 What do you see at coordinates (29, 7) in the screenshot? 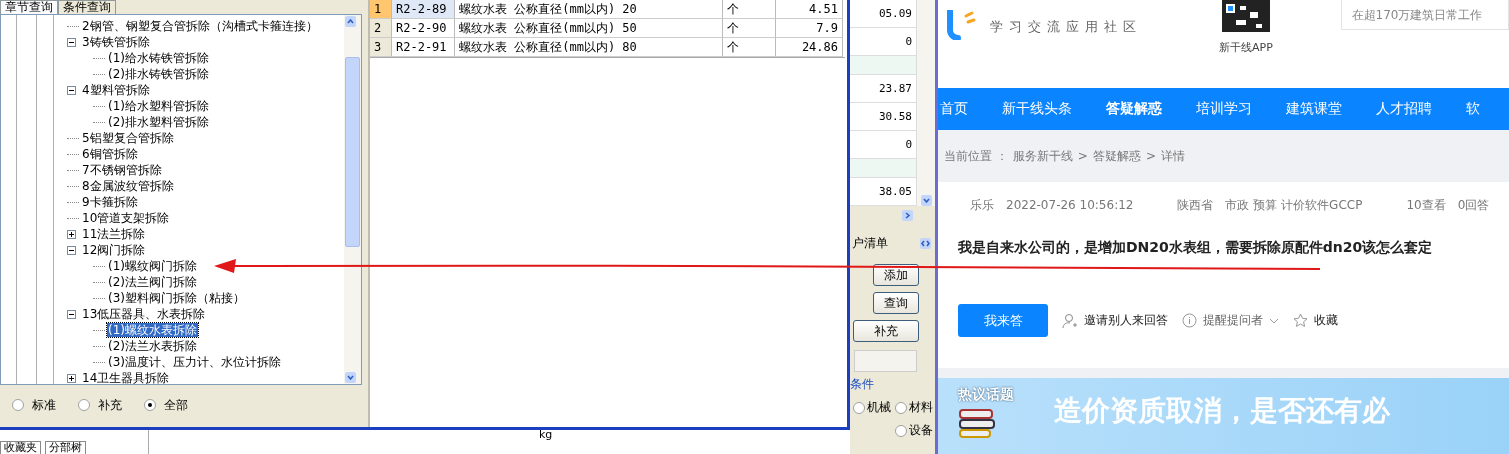
I see `tab: 章节查询` at bounding box center [29, 7].